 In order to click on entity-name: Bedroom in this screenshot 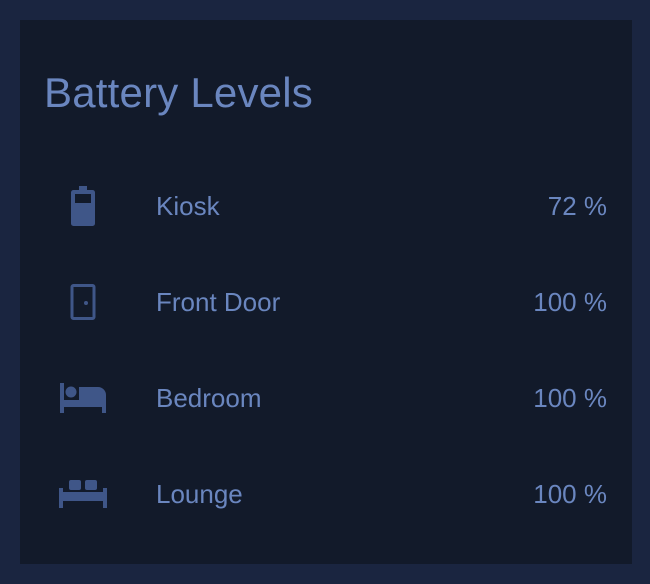, I will do `click(209, 398)`.